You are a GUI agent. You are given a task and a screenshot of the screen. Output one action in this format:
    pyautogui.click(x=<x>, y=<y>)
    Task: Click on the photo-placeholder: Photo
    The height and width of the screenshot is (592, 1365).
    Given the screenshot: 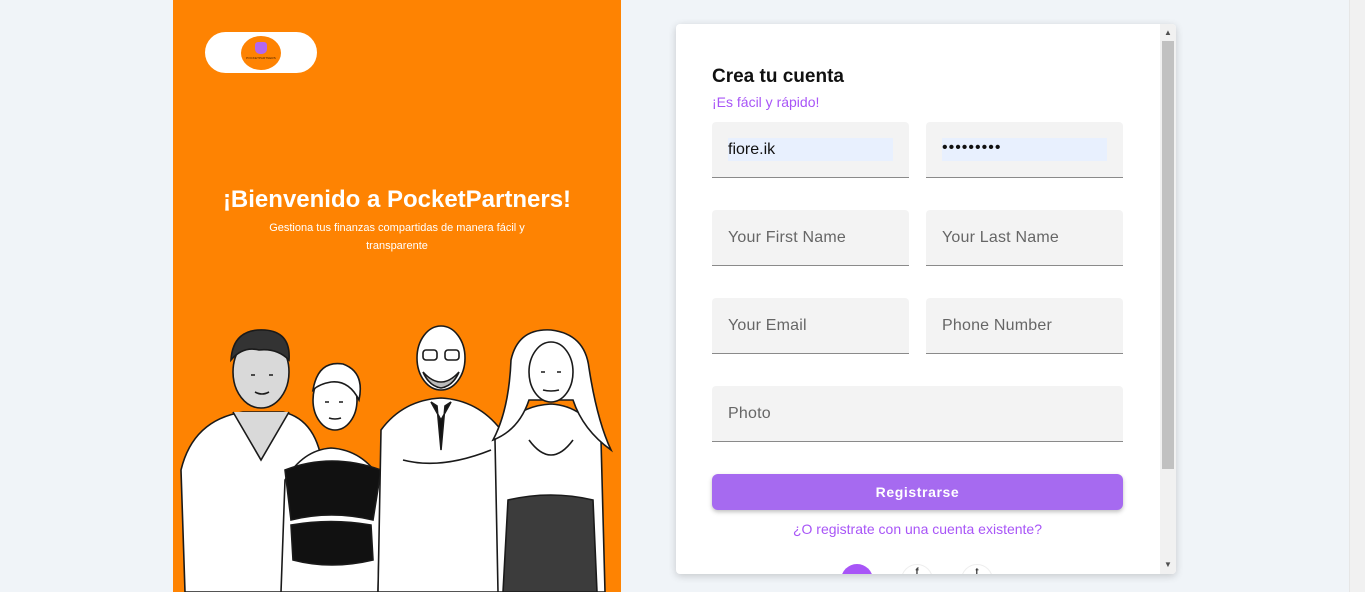 What is the action you would take?
    pyautogui.click(x=749, y=413)
    